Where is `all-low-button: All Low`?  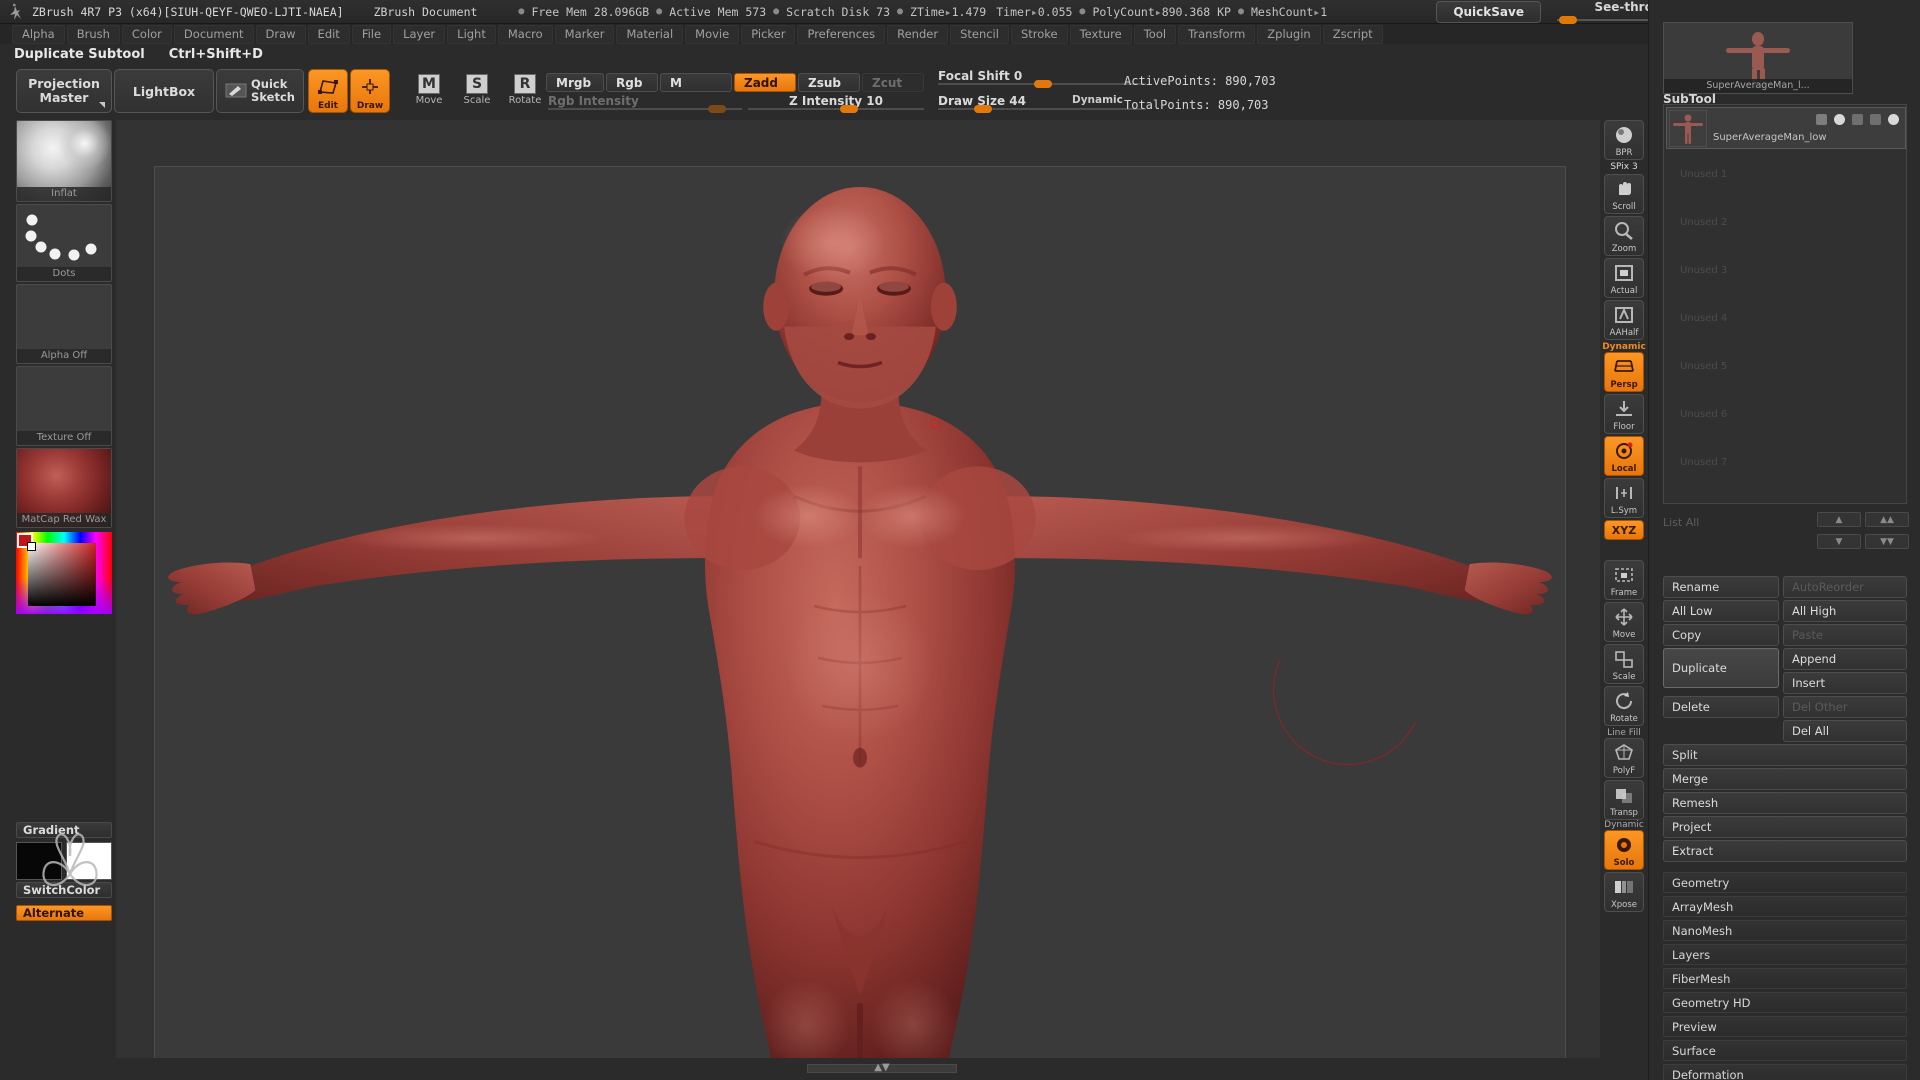 all-low-button: All Low is located at coordinates (1721, 611).